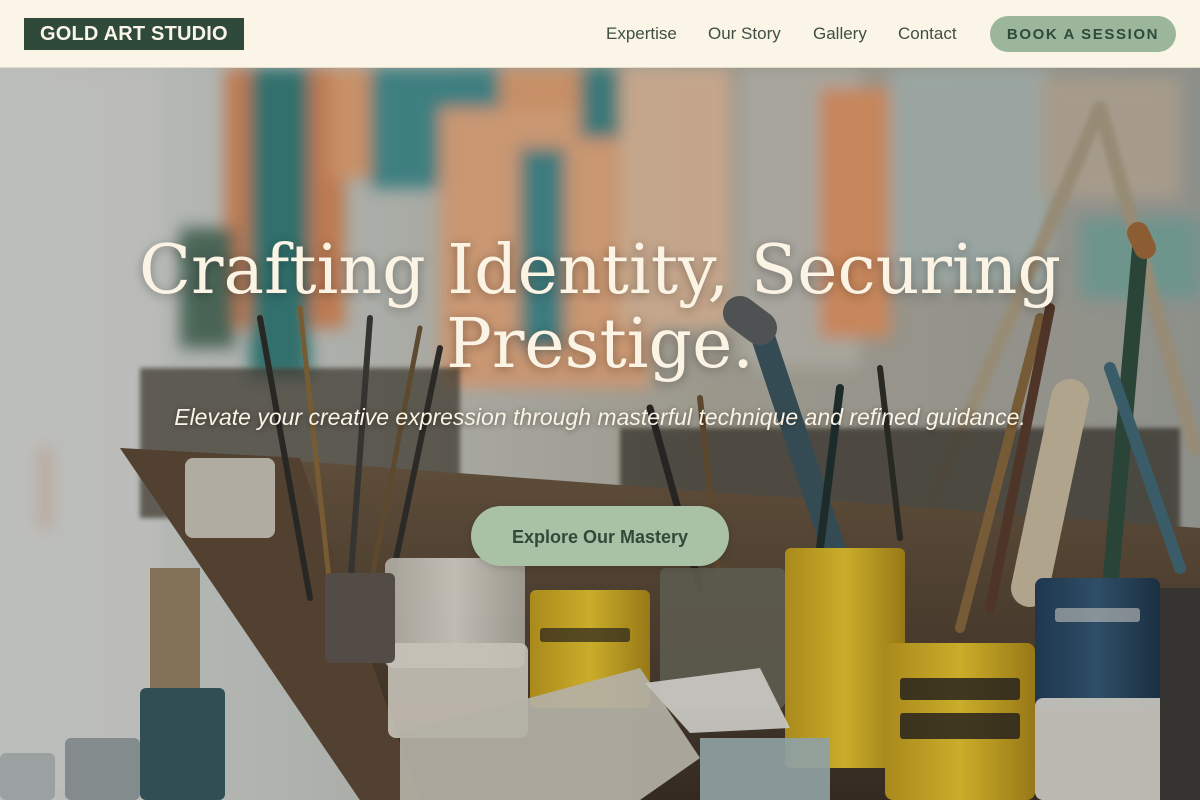  What do you see at coordinates (840, 34) in the screenshot?
I see `nav-link-gallery: Gallery` at bounding box center [840, 34].